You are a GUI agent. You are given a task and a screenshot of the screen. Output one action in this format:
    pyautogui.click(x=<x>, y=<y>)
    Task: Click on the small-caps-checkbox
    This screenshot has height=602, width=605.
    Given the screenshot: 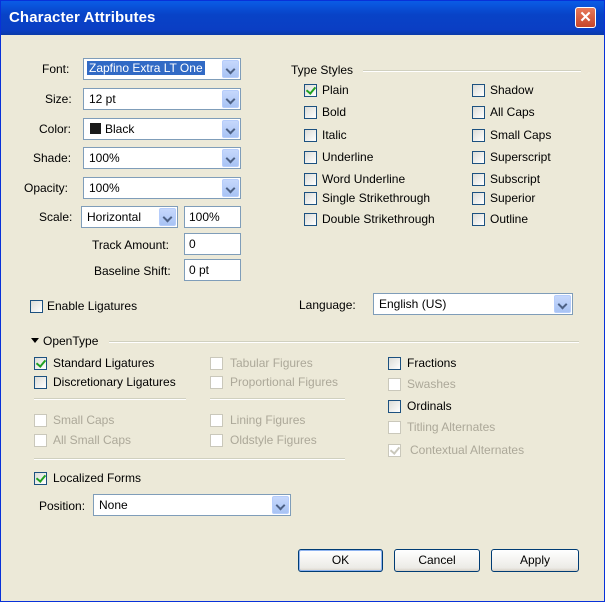 What is the action you would take?
    pyautogui.click(x=478, y=135)
    